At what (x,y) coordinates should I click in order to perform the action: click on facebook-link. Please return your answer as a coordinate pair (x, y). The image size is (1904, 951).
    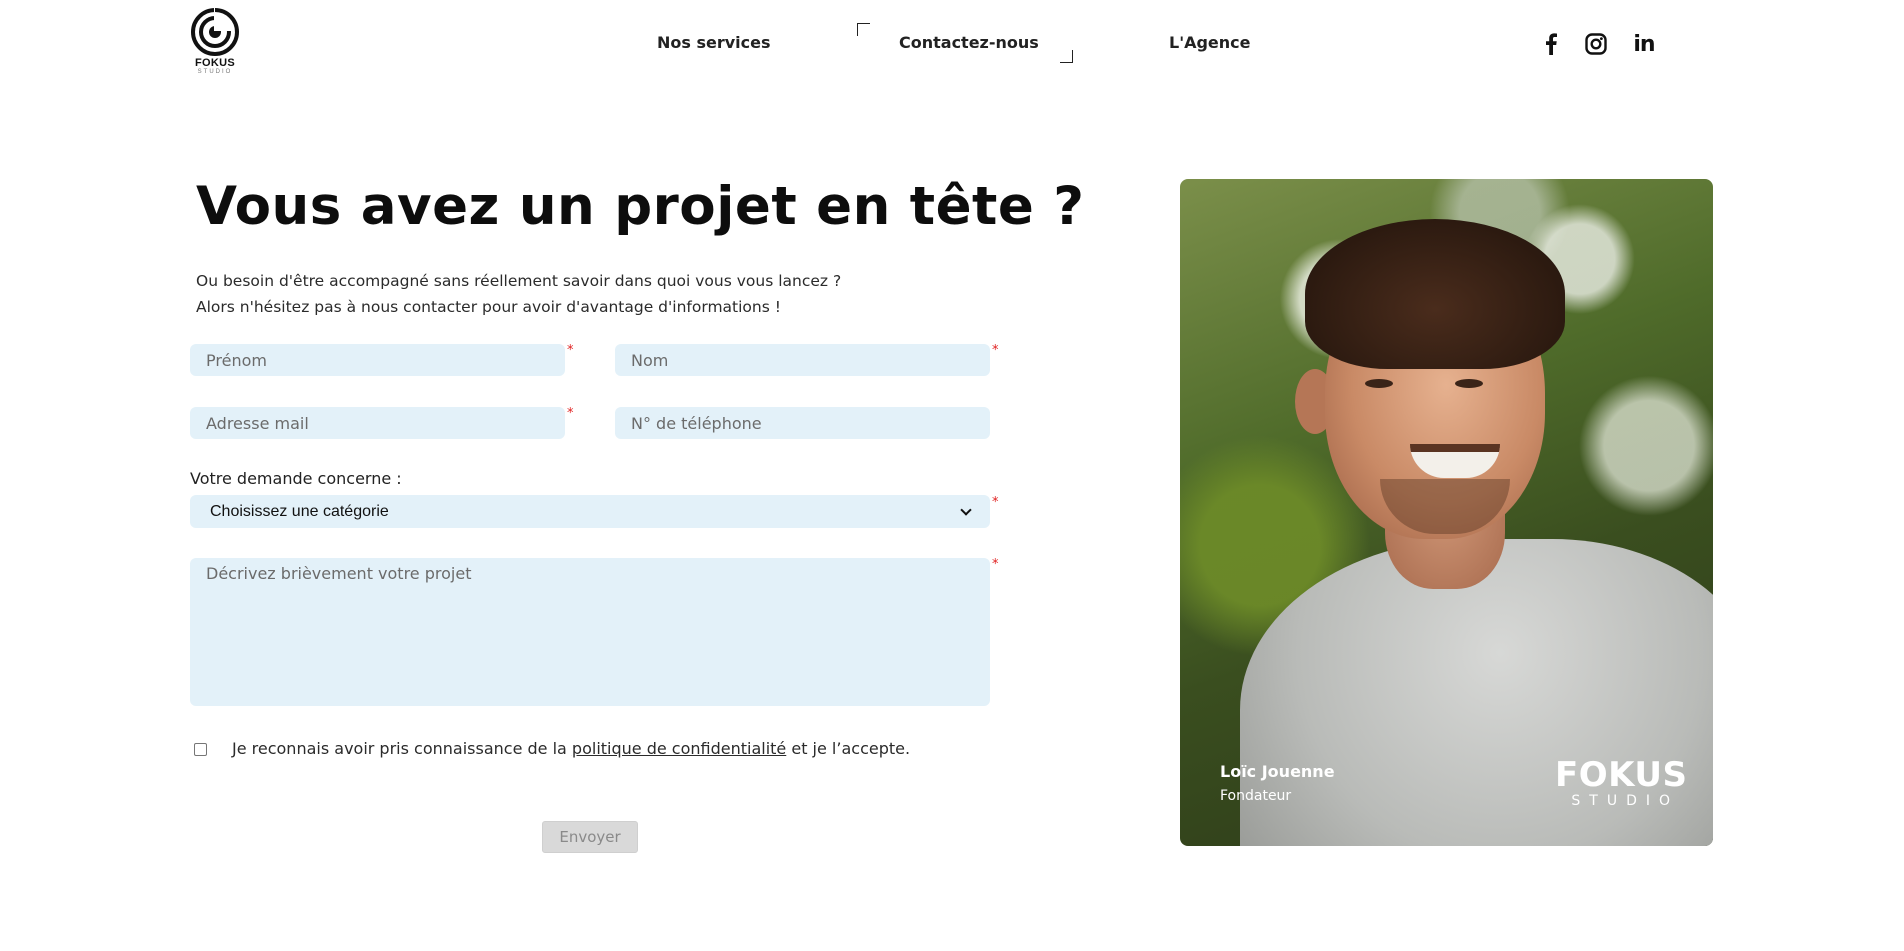
    Looking at the image, I should click on (1551, 44).